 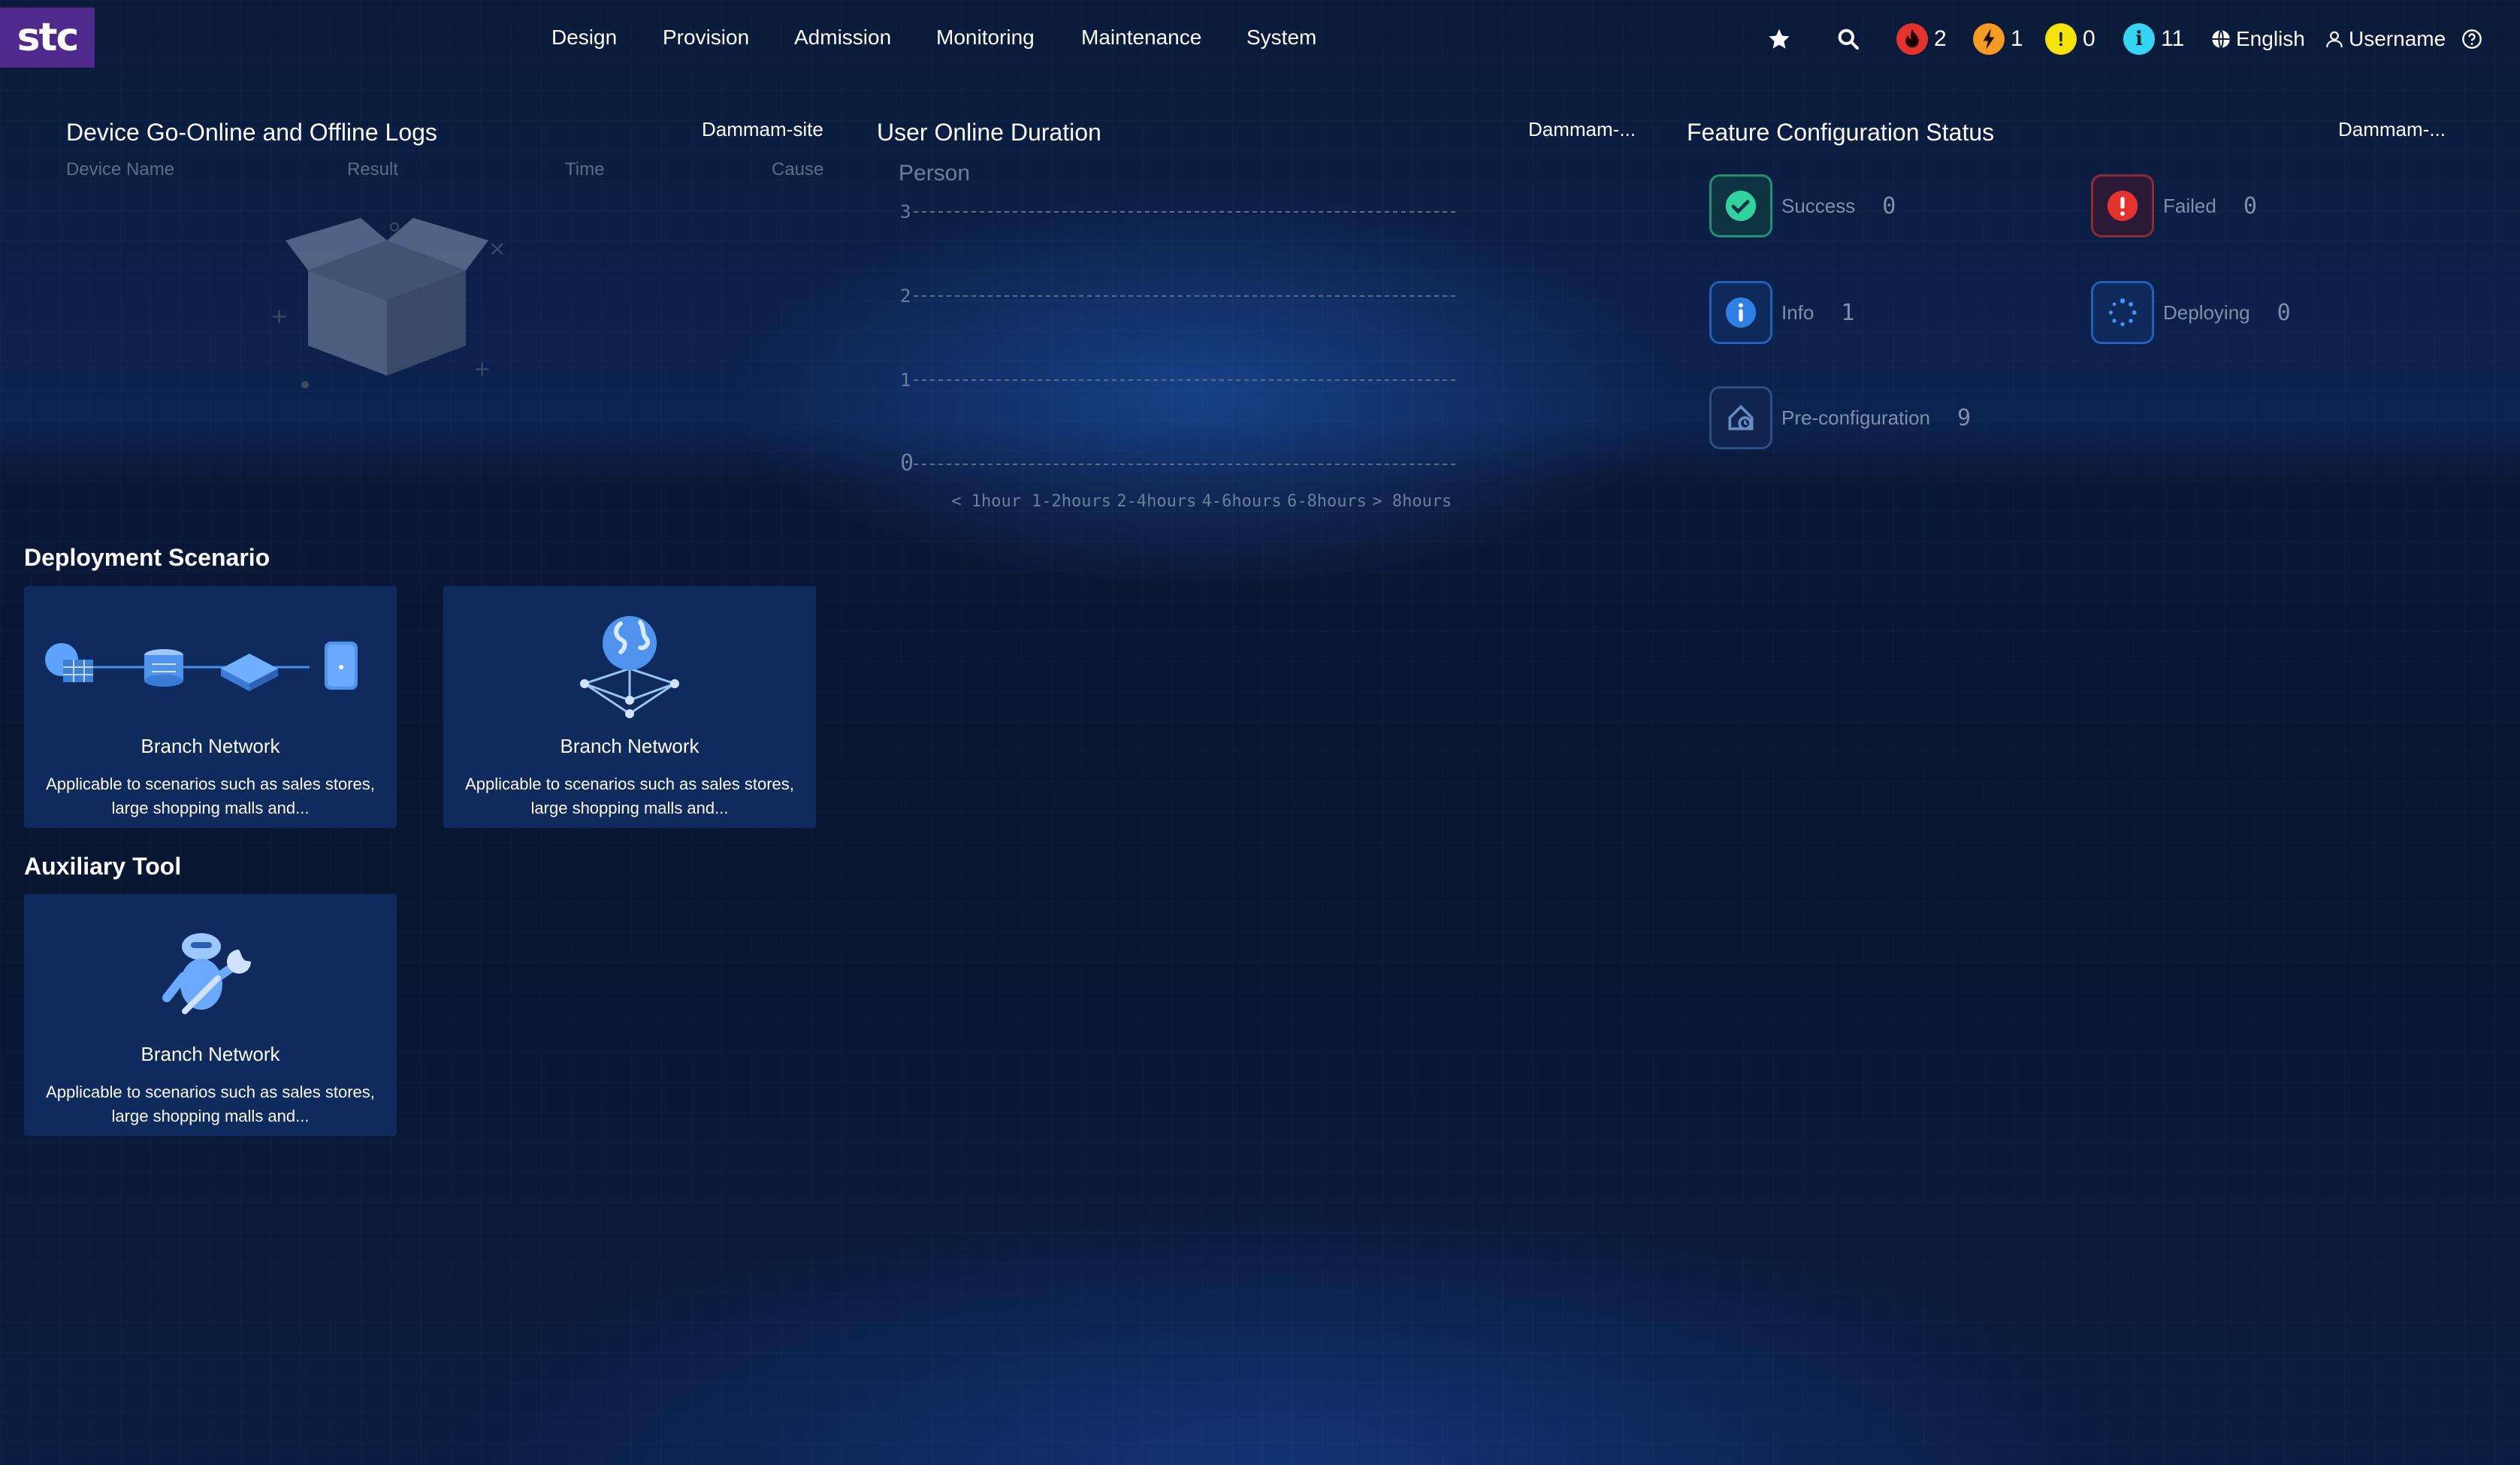 I want to click on empty-box-icon: × + +, so click(x=388, y=303).